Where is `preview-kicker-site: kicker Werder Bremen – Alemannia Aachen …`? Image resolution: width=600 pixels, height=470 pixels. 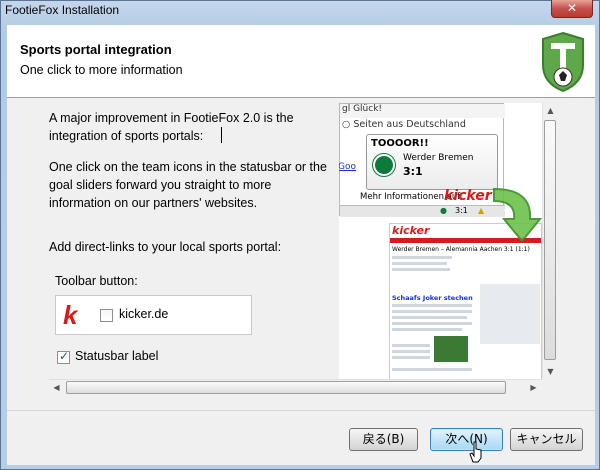
preview-kicker-site: kicker Werder Bremen – Alemannia Aachen … is located at coordinates (465, 301).